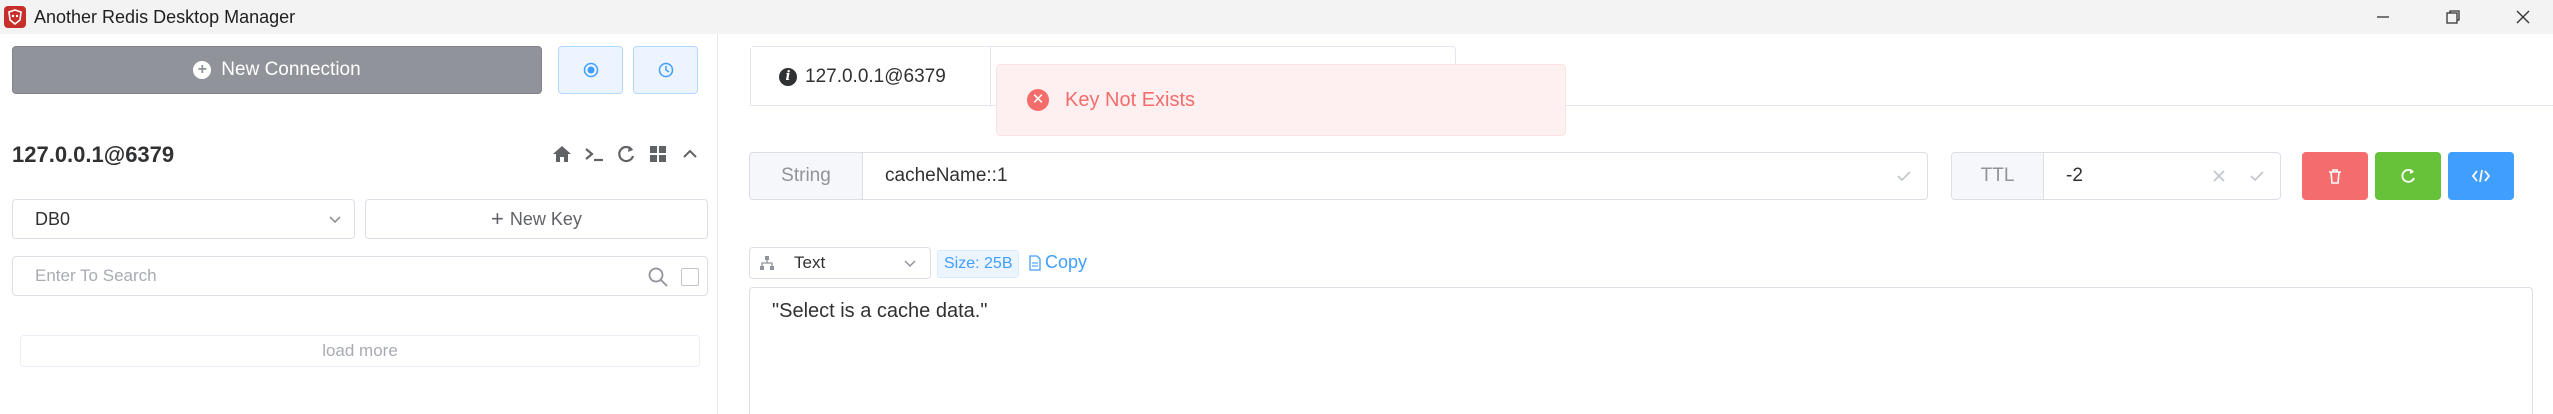 The image size is (2553, 414). What do you see at coordinates (880, 311) in the screenshot?
I see `value-content: "Select is a cache data."` at bounding box center [880, 311].